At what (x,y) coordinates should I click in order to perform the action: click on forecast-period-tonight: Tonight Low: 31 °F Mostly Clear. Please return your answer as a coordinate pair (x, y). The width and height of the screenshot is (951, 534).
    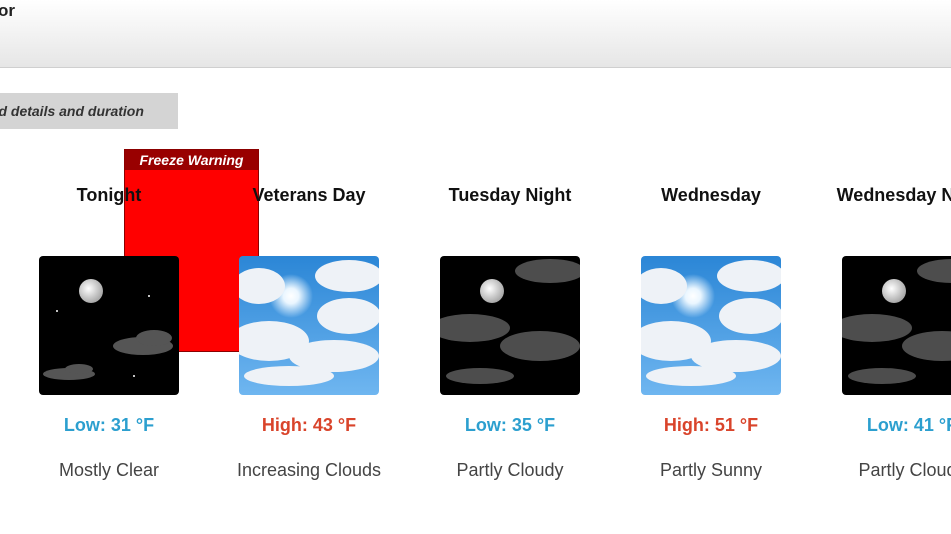
    Looking at the image, I should click on (109, 333).